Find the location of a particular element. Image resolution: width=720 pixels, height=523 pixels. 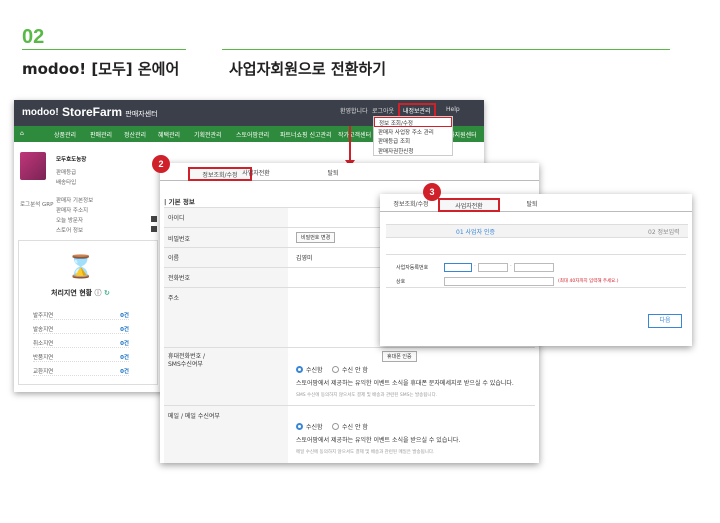

nav-item-store: 스토어팜관리 is located at coordinates (252, 134).